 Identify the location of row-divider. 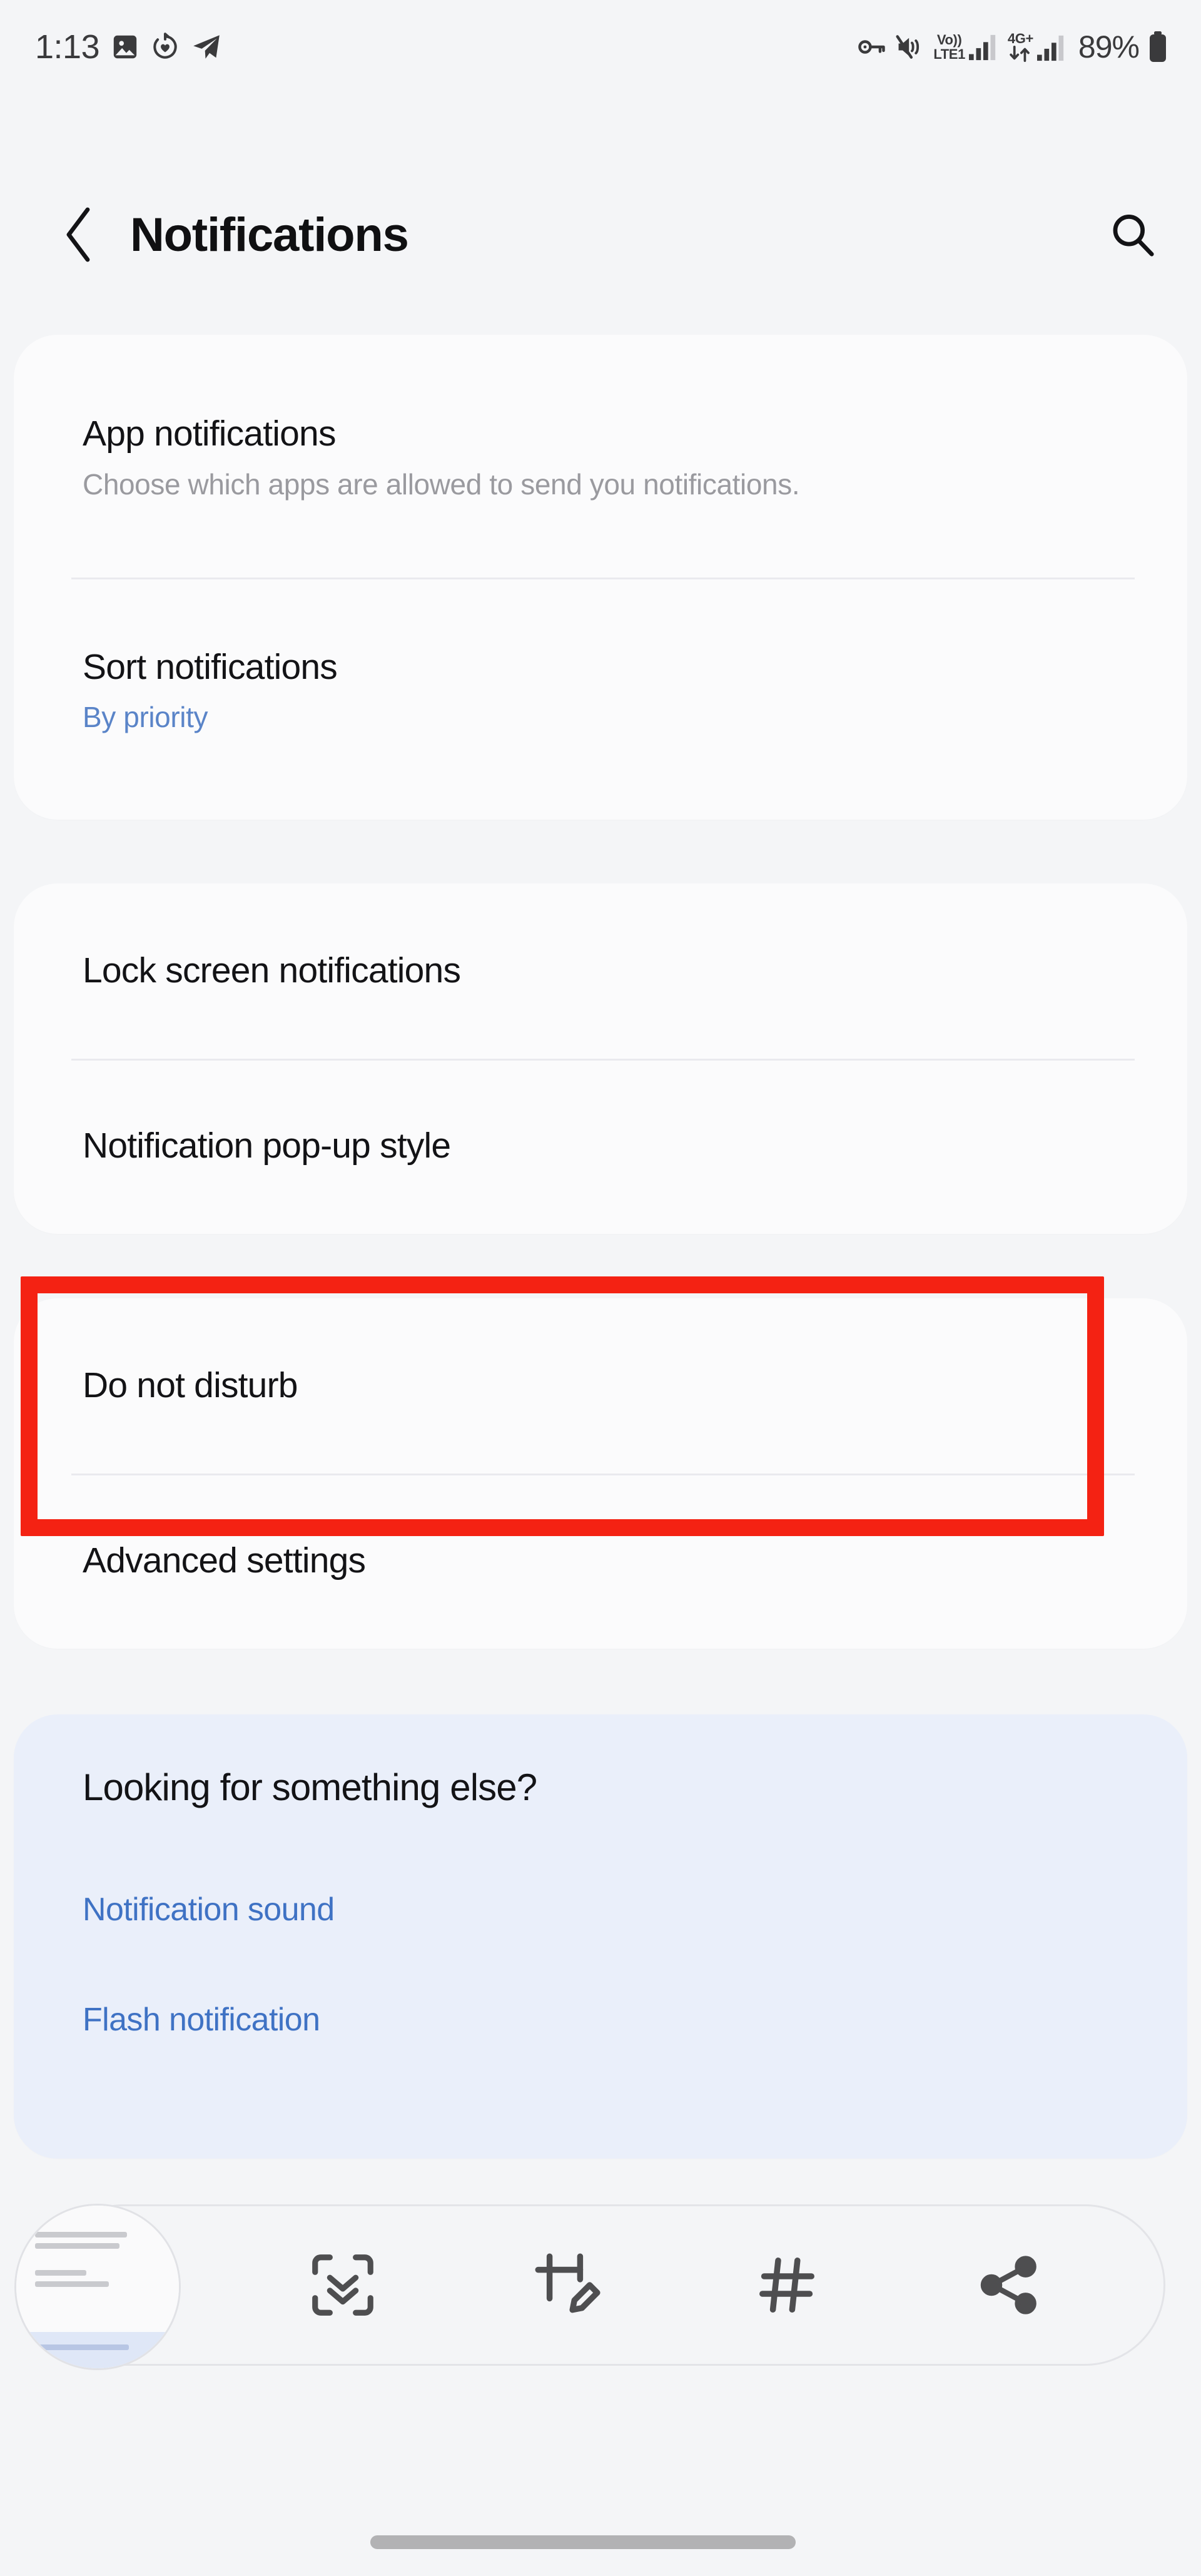
(603, 578).